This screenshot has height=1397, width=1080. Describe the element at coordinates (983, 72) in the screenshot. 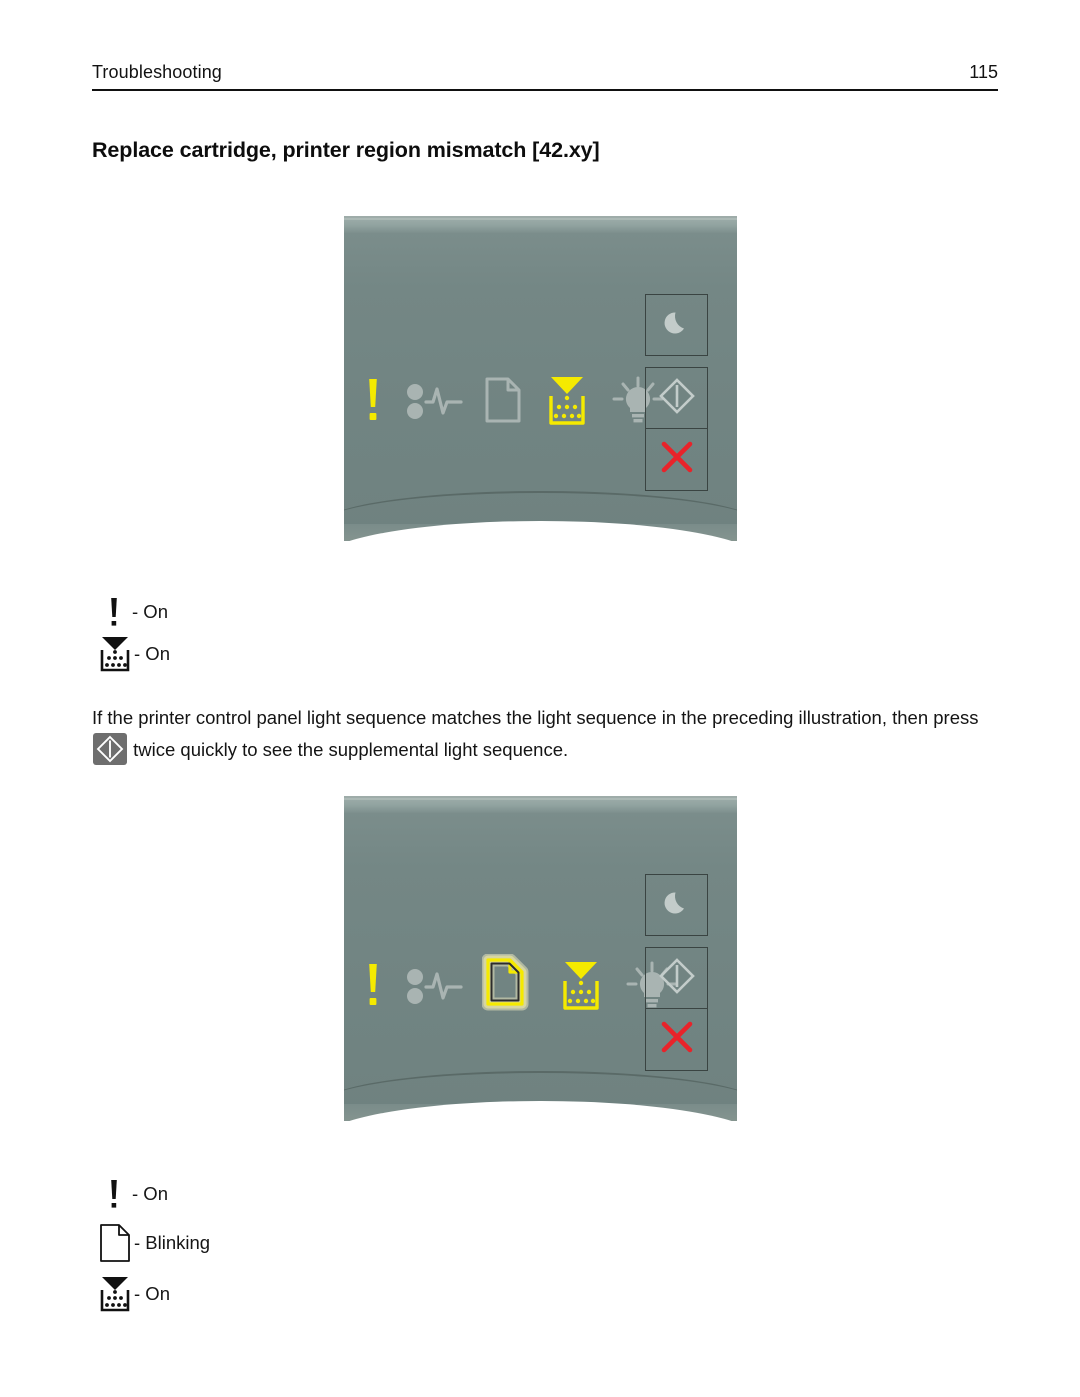

I see `page-number: 115` at that location.